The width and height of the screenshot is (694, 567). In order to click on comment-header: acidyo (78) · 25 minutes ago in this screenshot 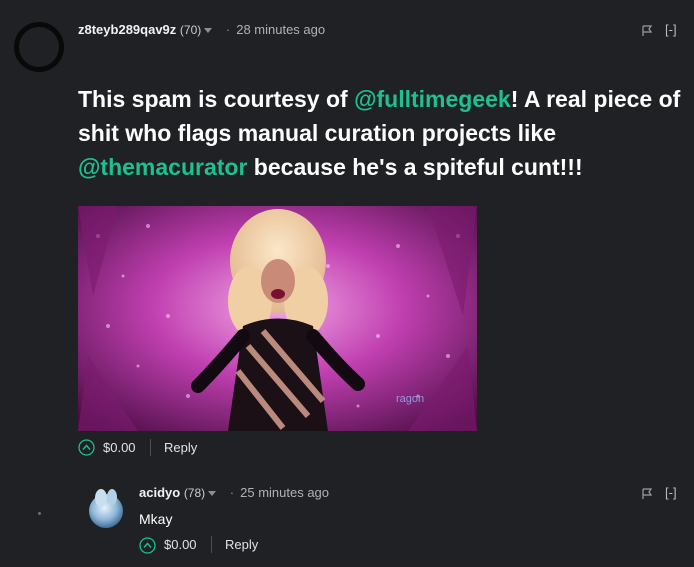, I will do `click(234, 492)`.